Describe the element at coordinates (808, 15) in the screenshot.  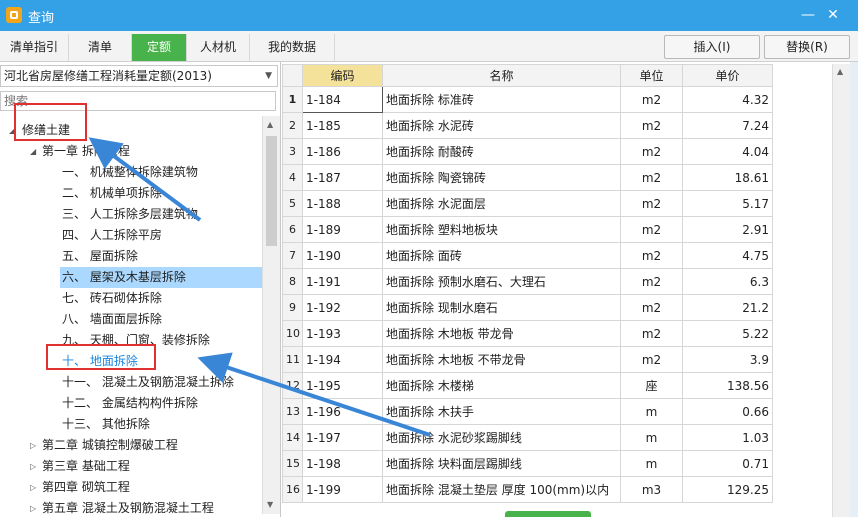
I see `minimize-button: —` at that location.